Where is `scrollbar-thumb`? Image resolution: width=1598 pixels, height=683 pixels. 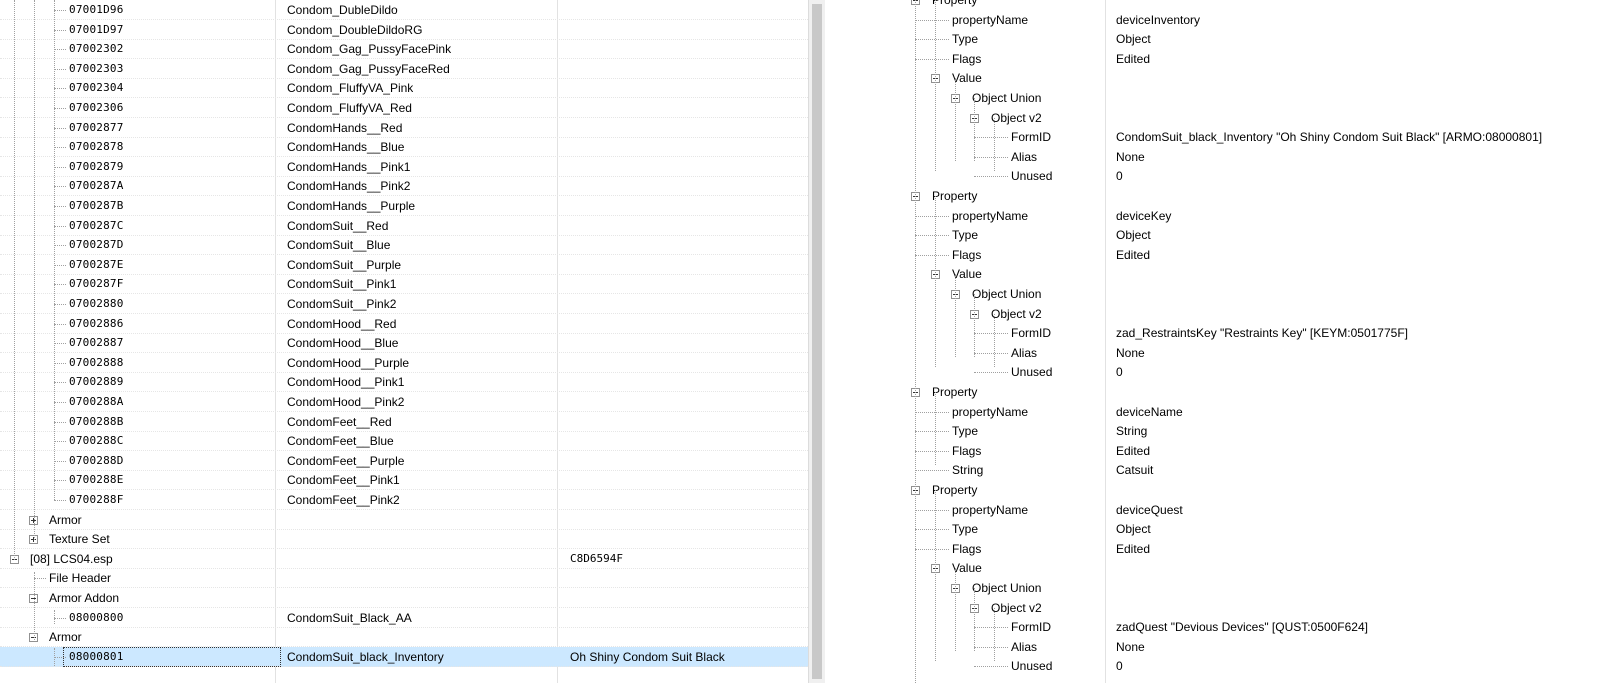 scrollbar-thumb is located at coordinates (817, 341).